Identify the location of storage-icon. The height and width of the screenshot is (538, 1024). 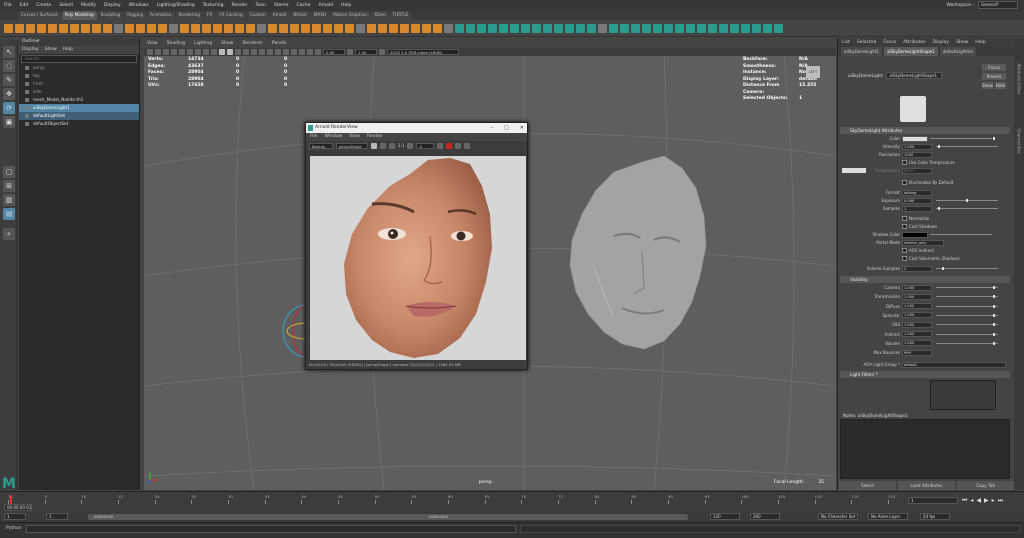
(392, 145).